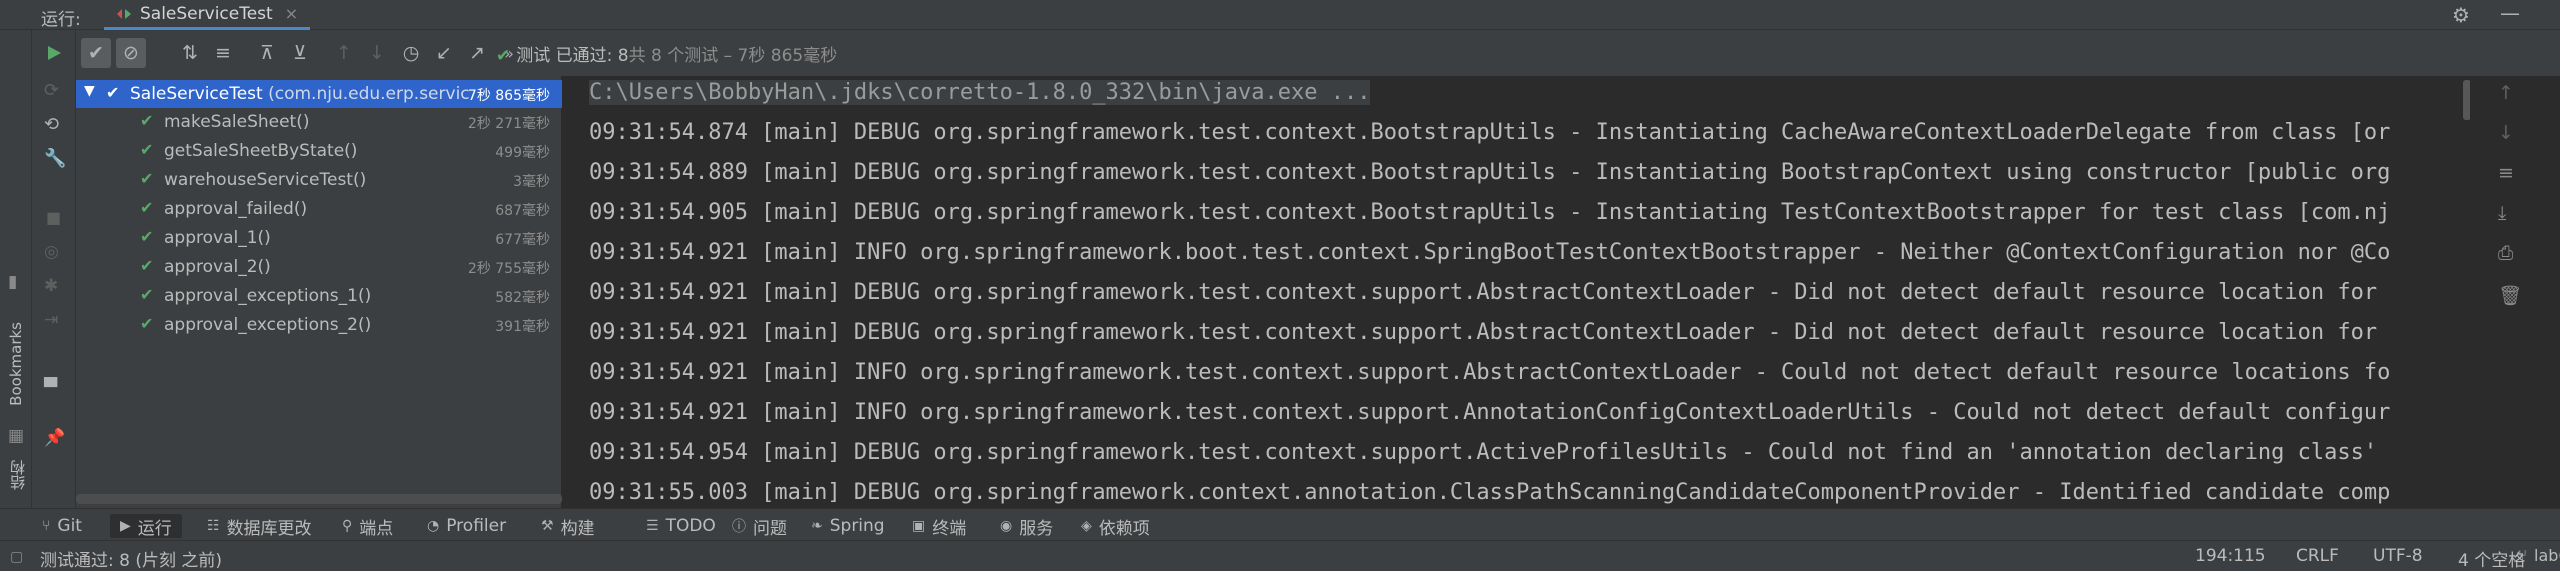  Describe the element at coordinates (2506, 173) in the screenshot. I see `soft-wrap-icon: ≡` at that location.